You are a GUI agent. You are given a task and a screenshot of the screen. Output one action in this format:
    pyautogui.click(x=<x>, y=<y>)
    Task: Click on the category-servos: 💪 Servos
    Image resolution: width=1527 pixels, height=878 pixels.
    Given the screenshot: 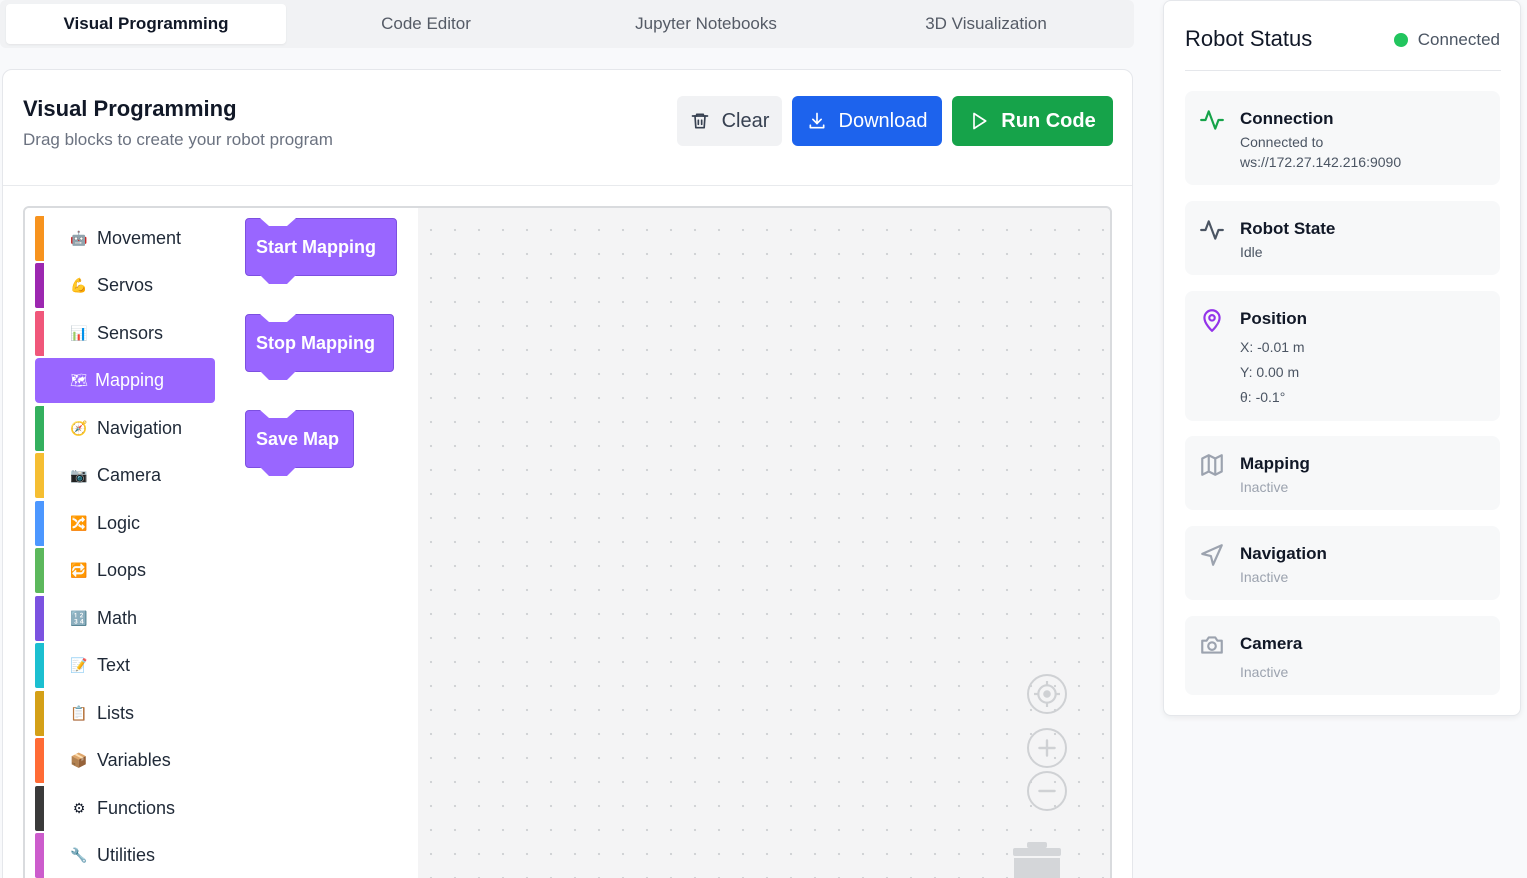 What is the action you would take?
    pyautogui.click(x=125, y=285)
    